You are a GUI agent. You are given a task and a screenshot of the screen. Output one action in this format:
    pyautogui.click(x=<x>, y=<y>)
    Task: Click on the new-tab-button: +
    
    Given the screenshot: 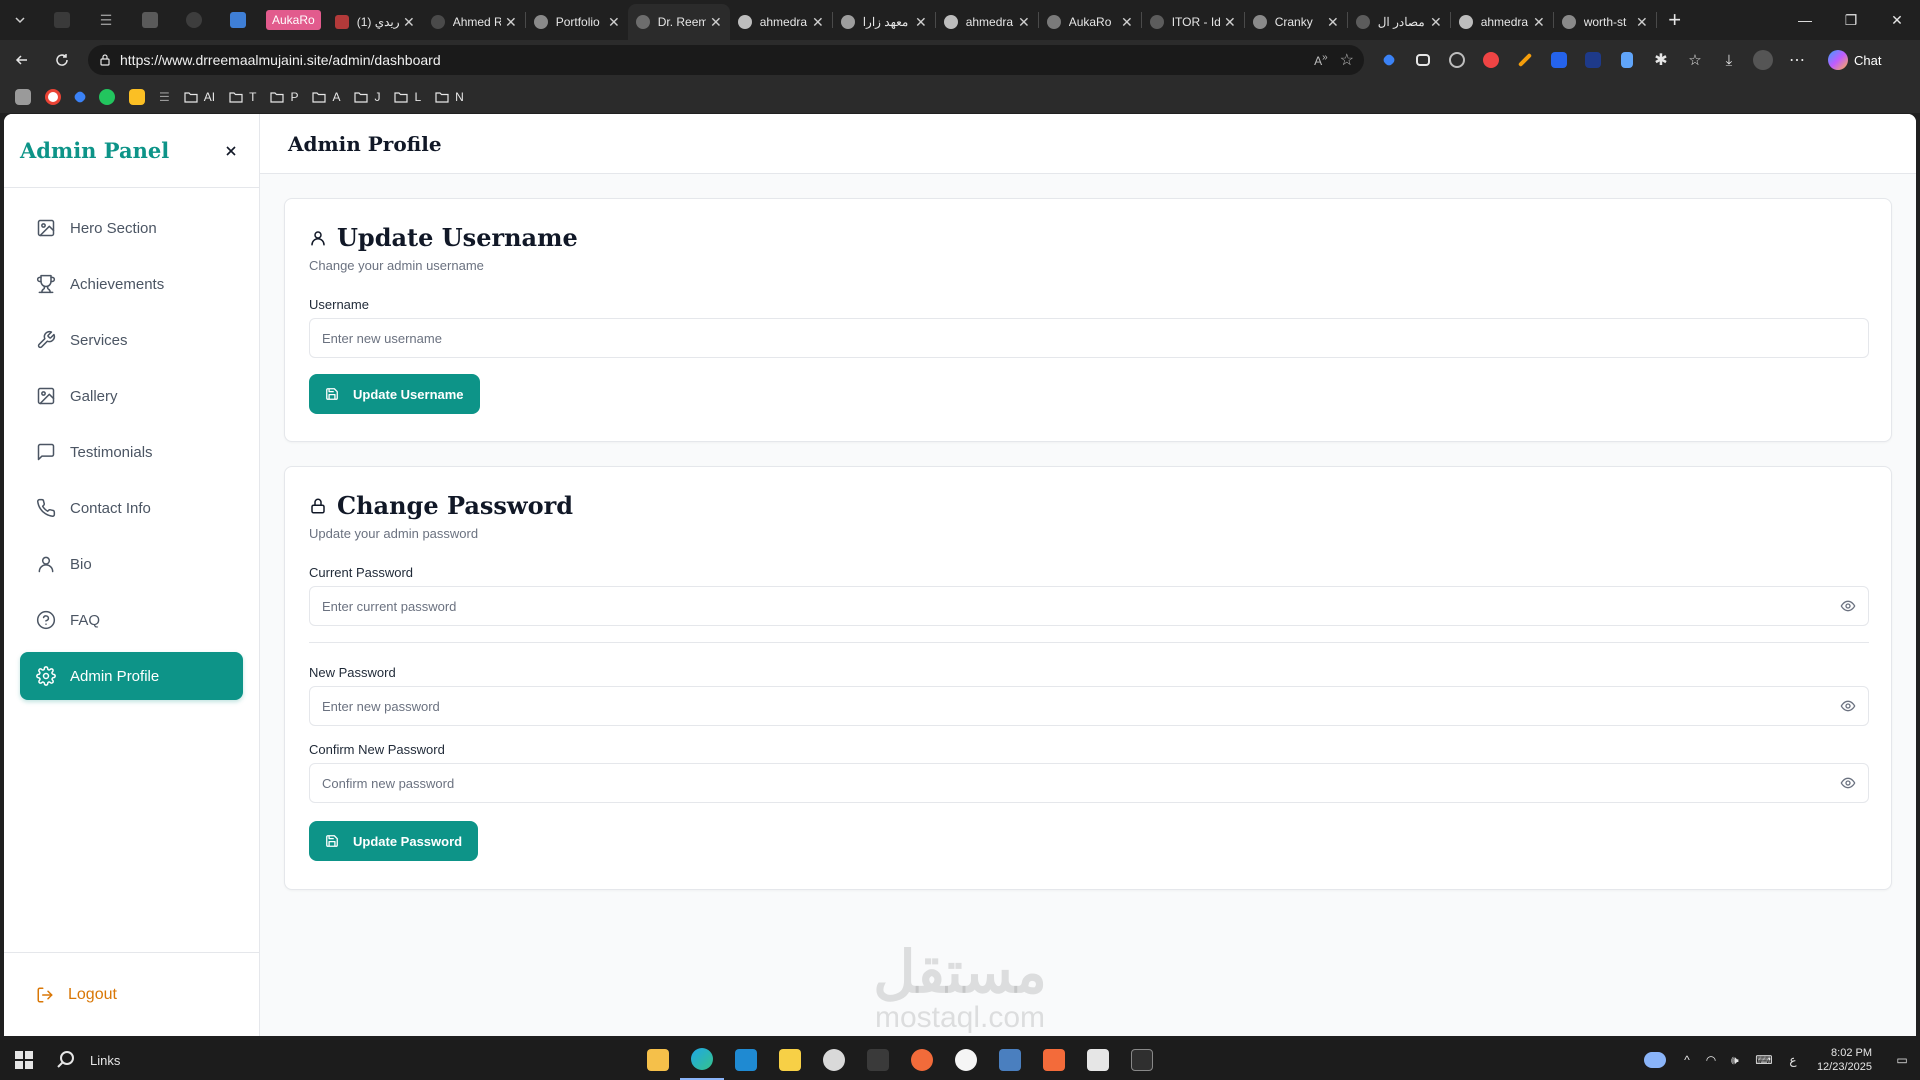 What is the action you would take?
    pyautogui.click(x=1675, y=20)
    